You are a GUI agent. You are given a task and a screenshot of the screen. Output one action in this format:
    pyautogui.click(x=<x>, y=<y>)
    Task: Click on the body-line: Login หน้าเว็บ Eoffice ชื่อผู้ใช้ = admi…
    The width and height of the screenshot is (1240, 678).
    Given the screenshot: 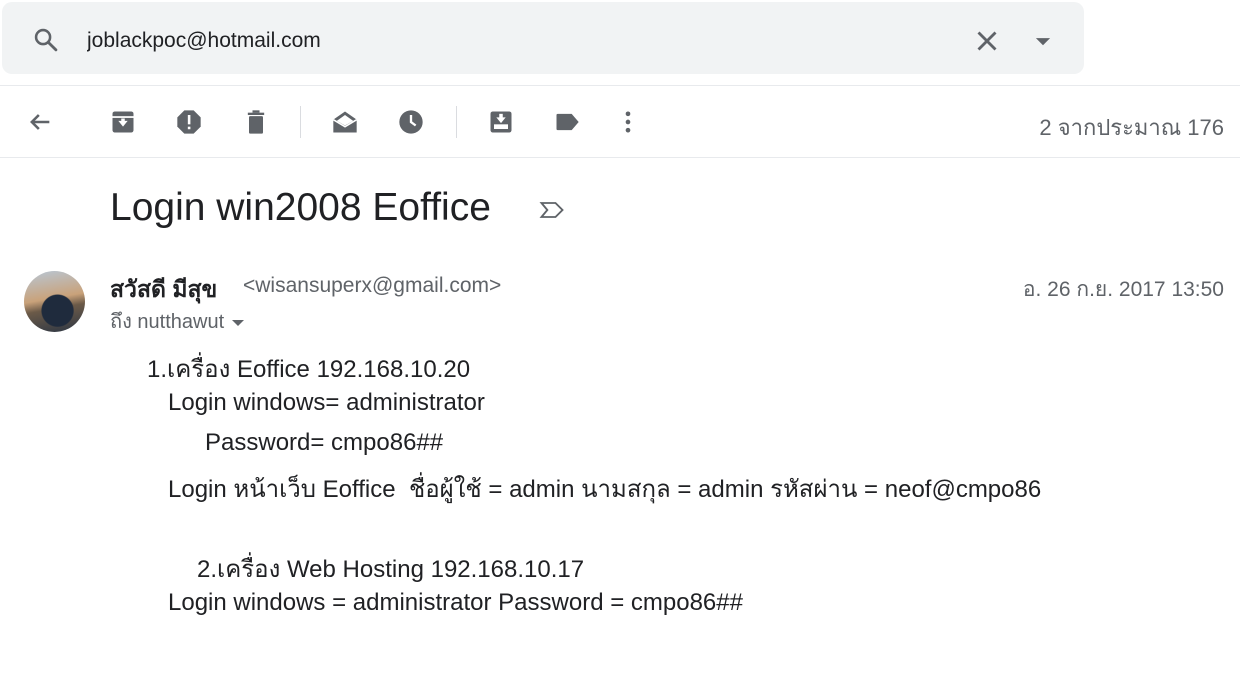 What is the action you would take?
    pyautogui.click(x=605, y=489)
    